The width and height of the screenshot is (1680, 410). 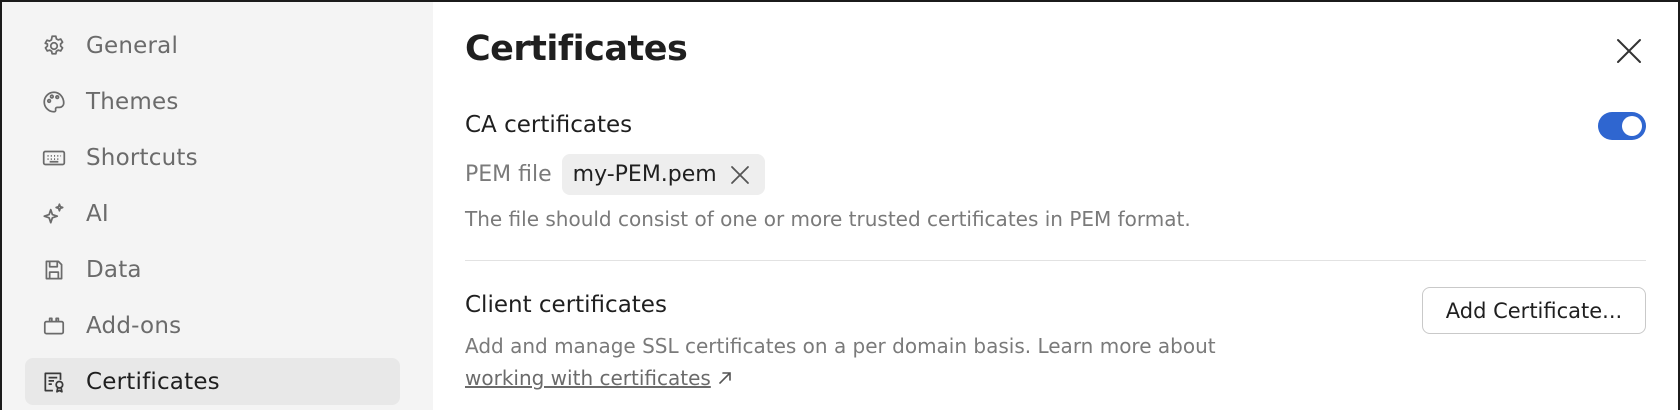 I want to click on sidebar-item-certificates: Certificates, so click(x=212, y=381).